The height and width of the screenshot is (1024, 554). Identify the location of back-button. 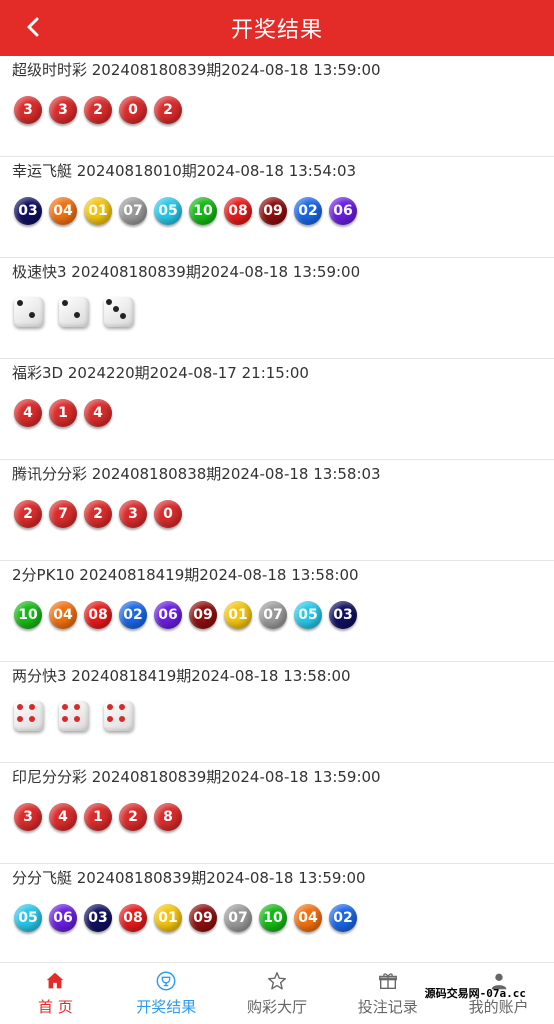
(33, 27).